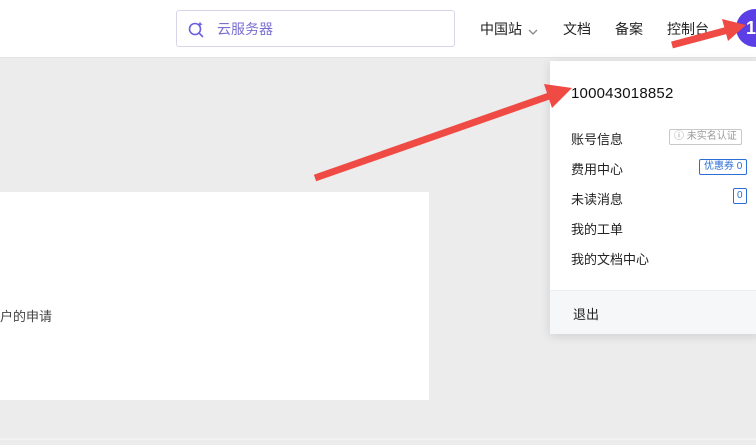 This screenshot has width=756, height=445. Describe the element at coordinates (610, 258) in the screenshot. I see `menu-item-doc-center: 我的文档中心` at that location.